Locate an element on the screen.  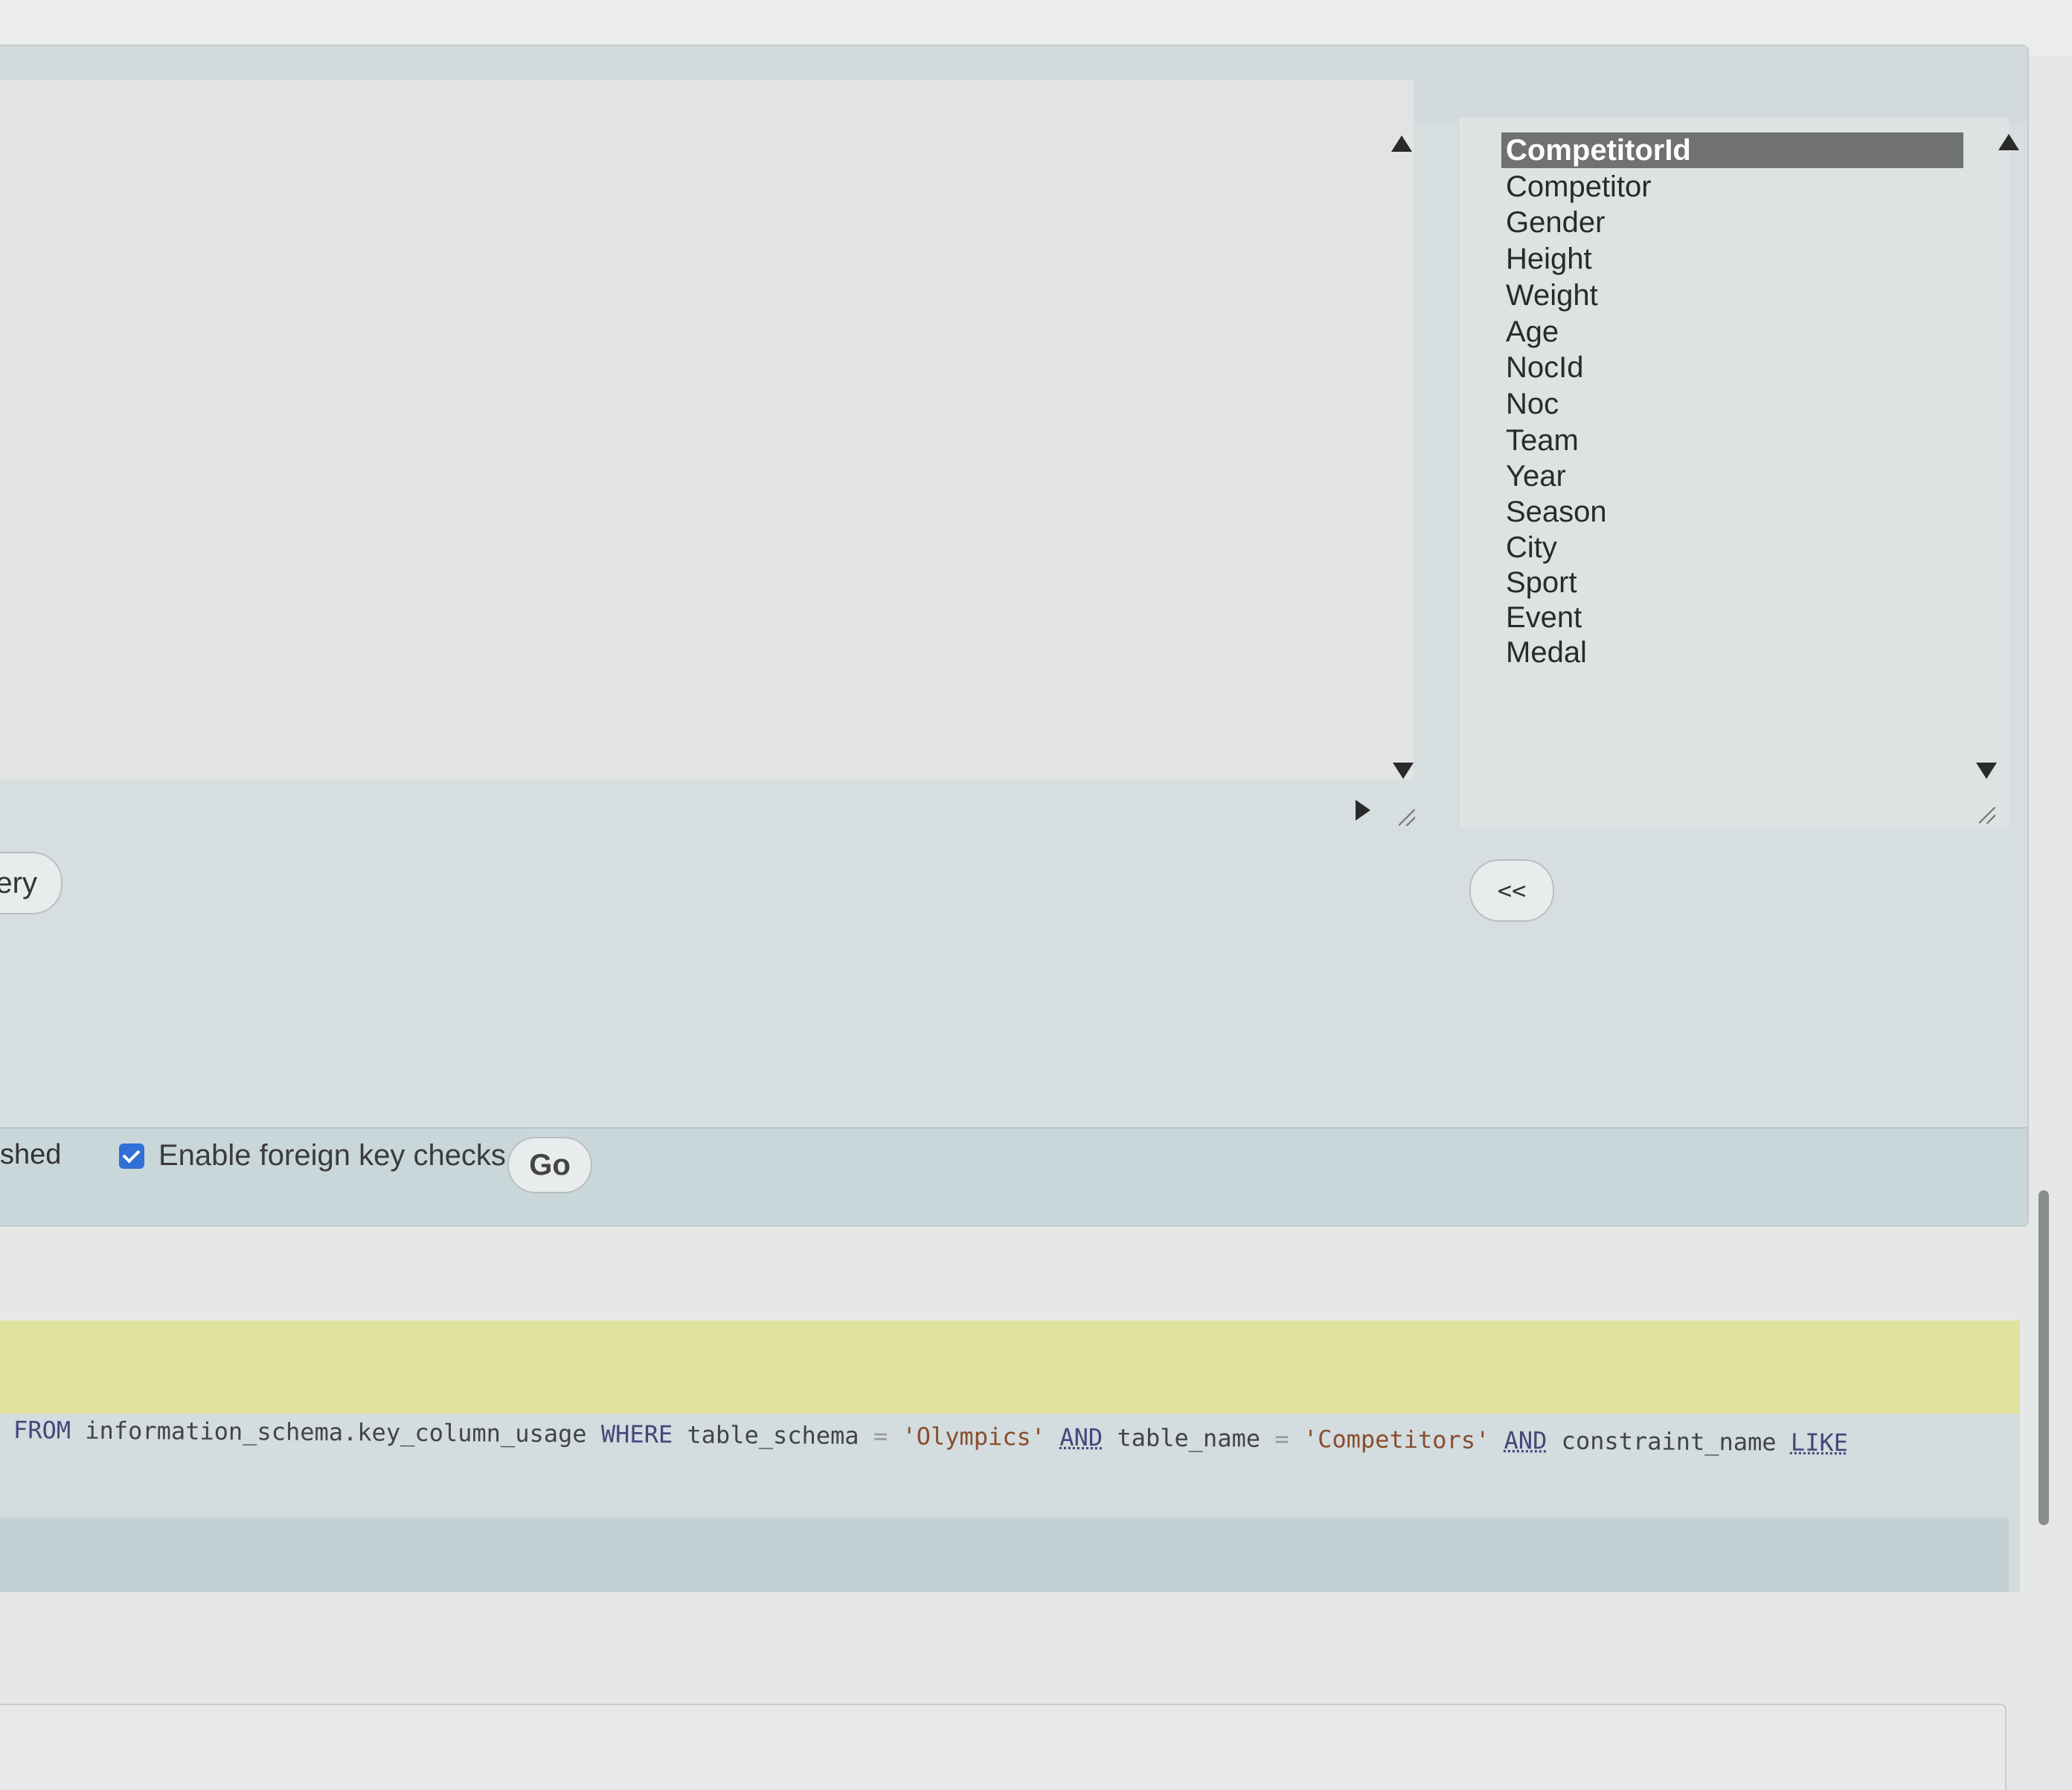
foreign-key-label: Enable foreign key checks is located at coordinates (332, 1156).